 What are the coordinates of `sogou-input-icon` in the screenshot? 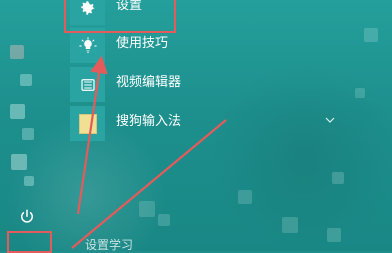 It's located at (87, 123).